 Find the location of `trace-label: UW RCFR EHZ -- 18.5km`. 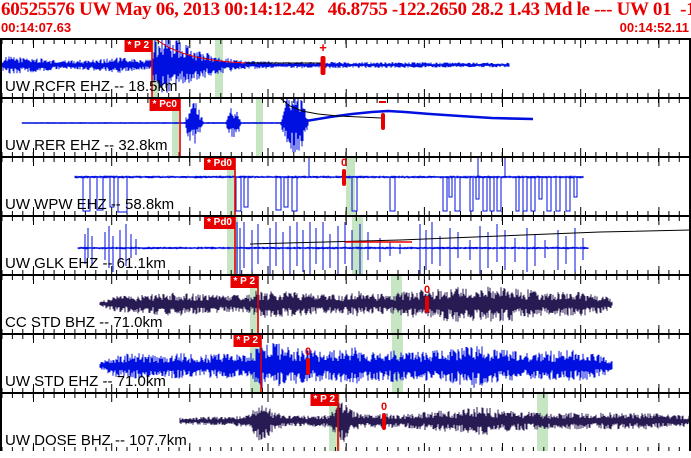

trace-label: UW RCFR EHZ -- 18.5km is located at coordinates (91, 86).